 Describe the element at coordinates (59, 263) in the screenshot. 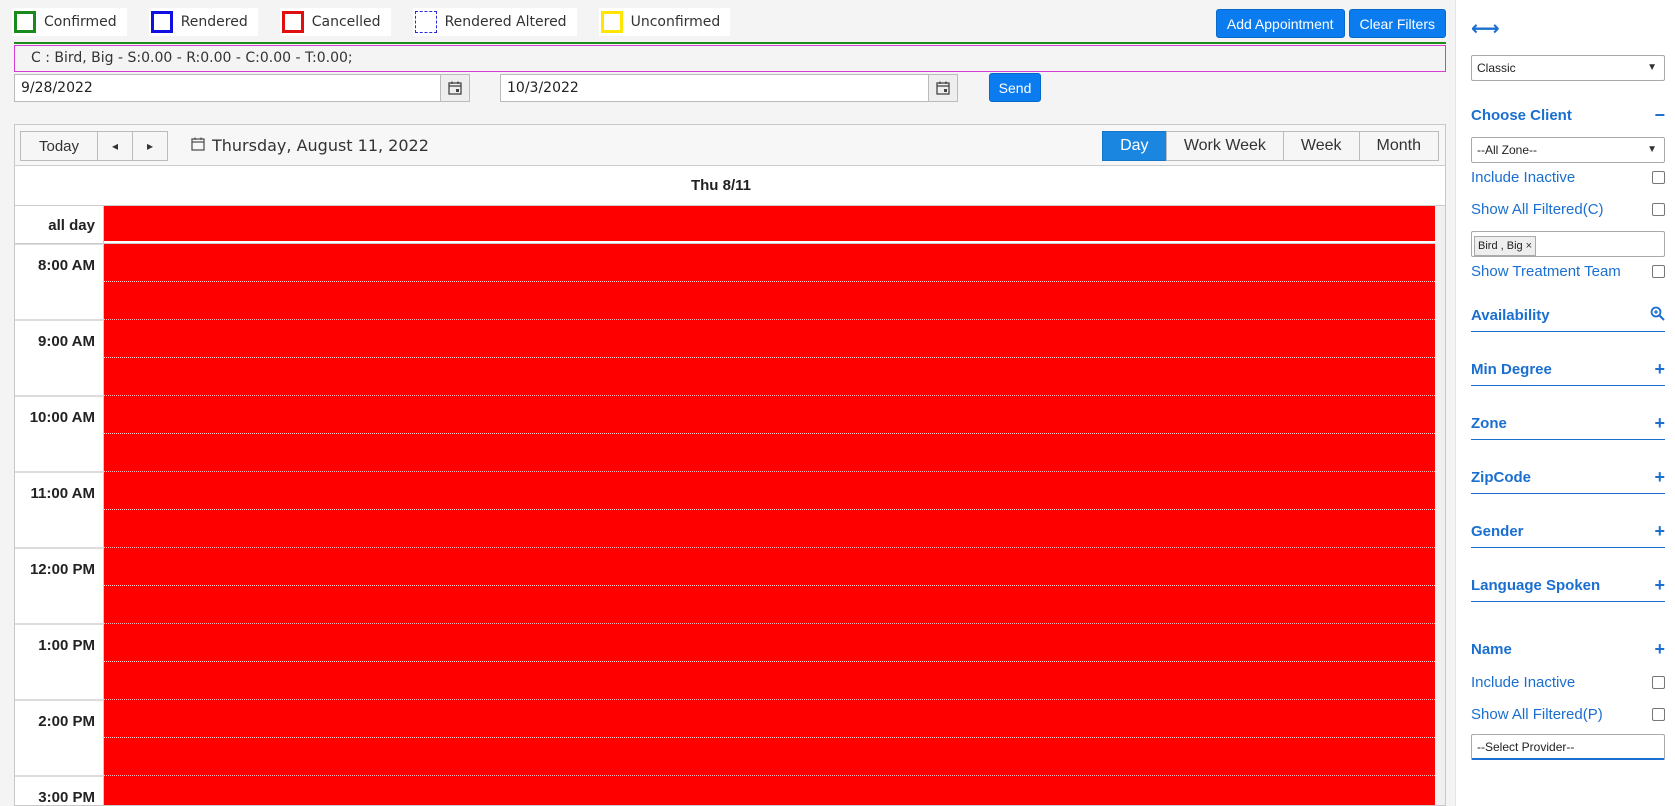

I see `time-label: 8:00 AM` at that location.